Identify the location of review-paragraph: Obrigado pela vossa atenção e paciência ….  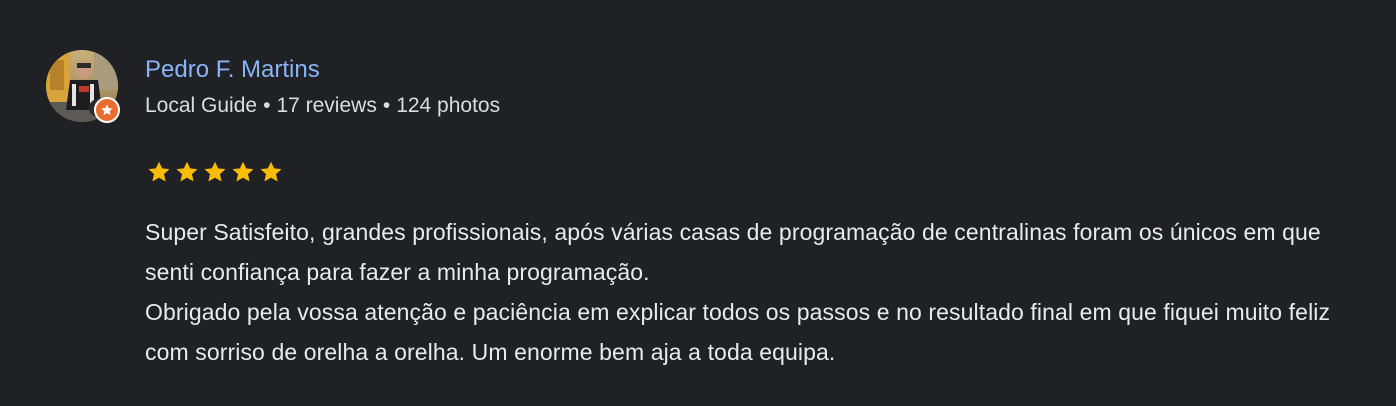
(738, 332).